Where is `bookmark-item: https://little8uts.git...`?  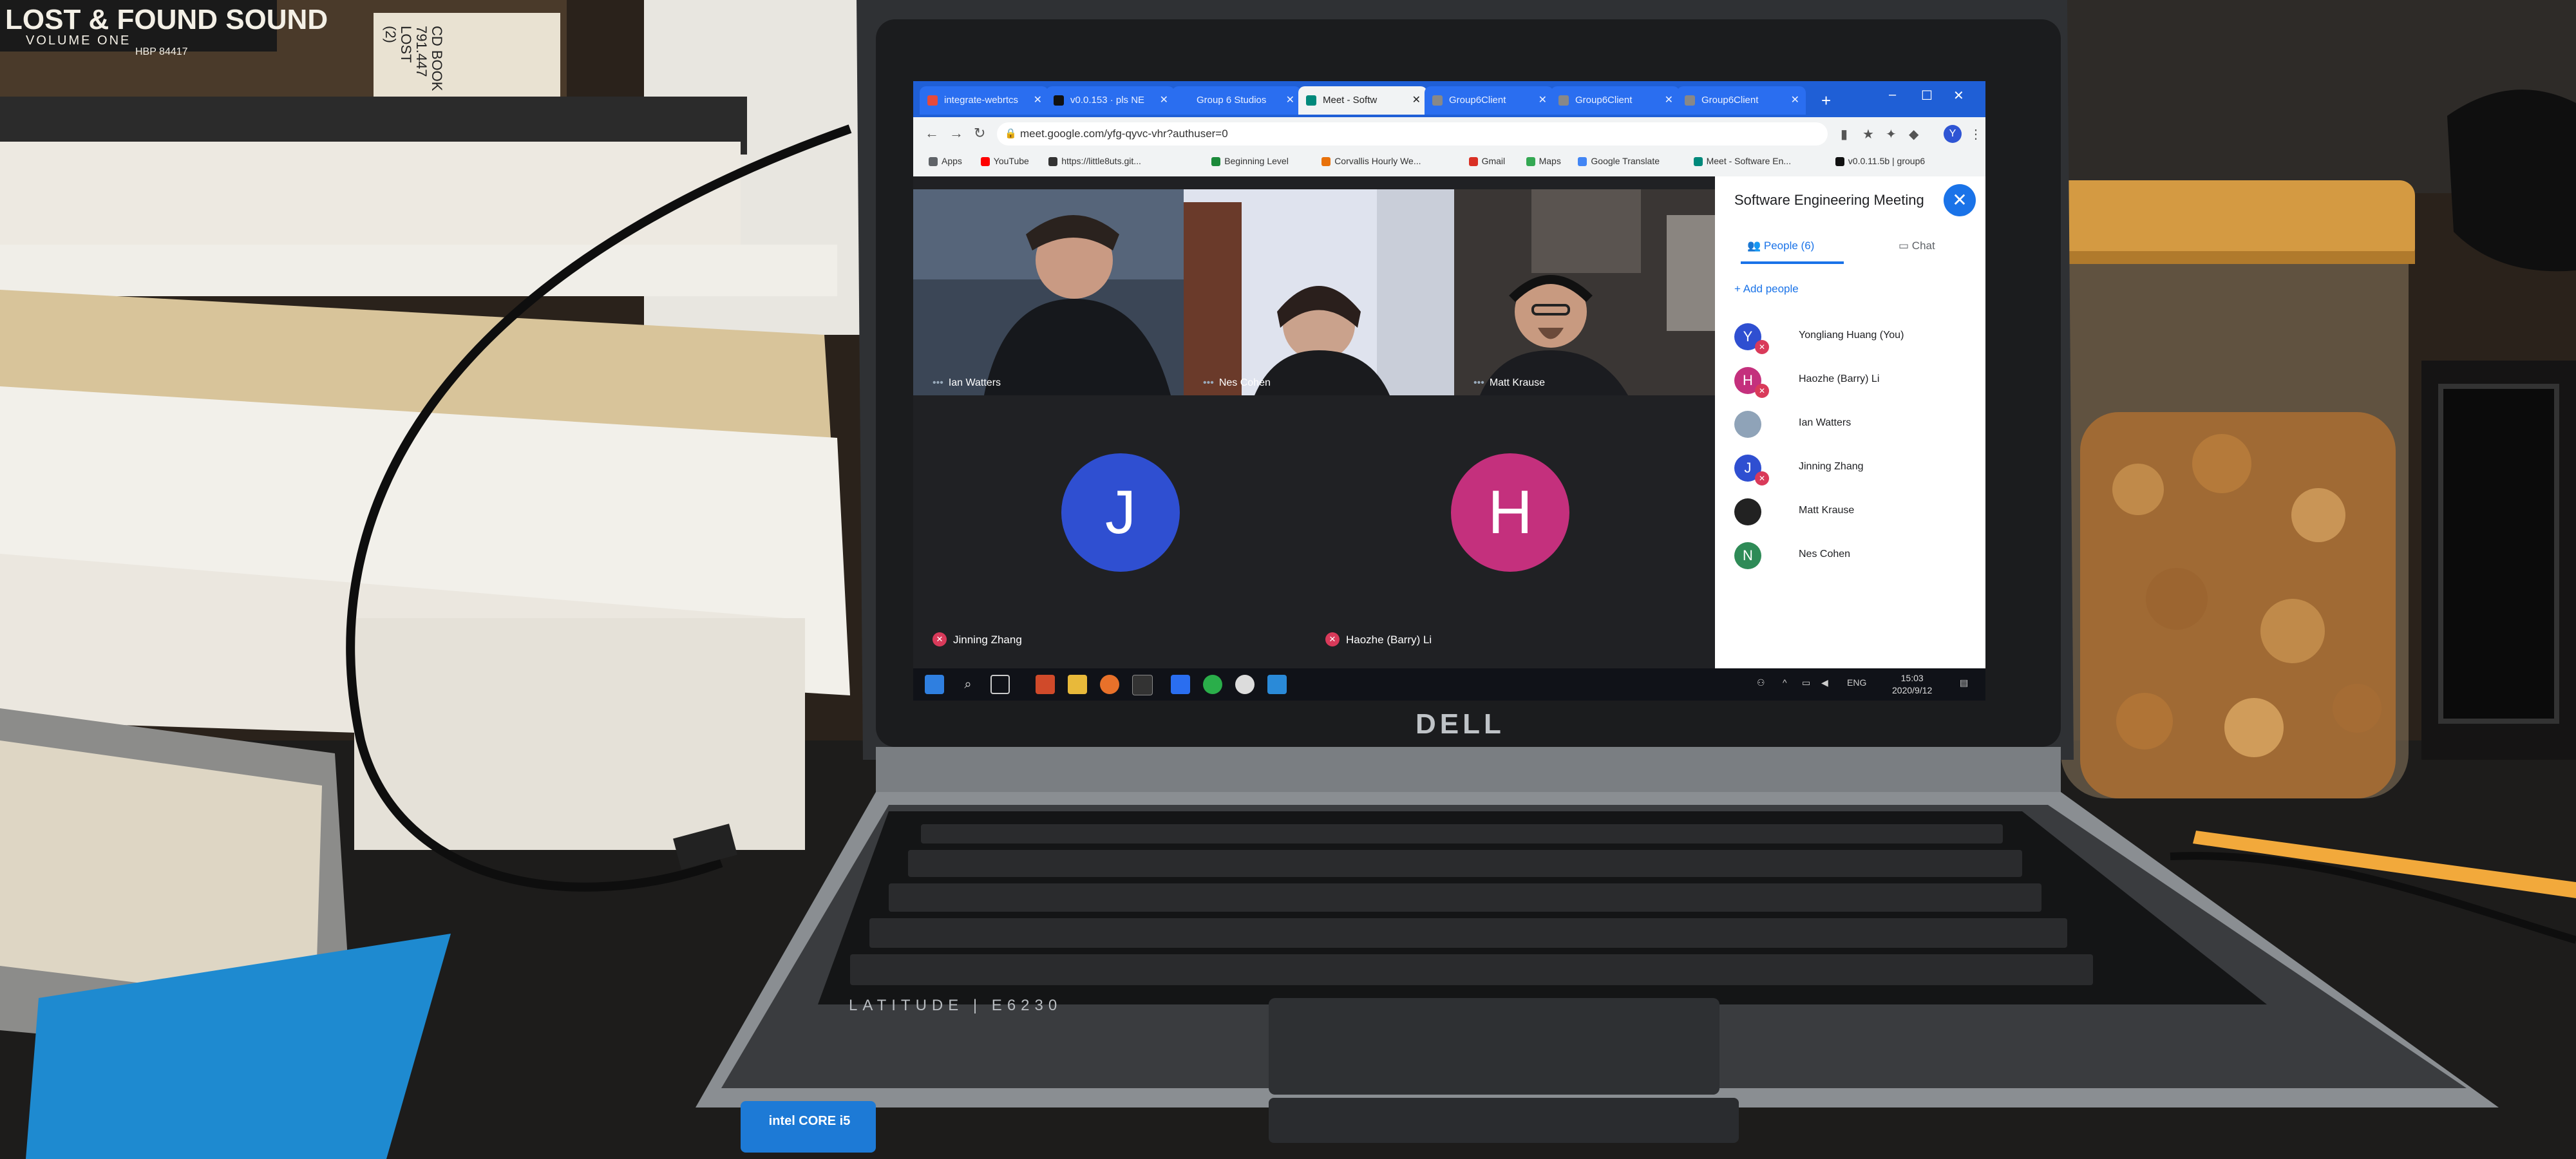
bookmark-item: https://little8uts.git... is located at coordinates (1094, 161).